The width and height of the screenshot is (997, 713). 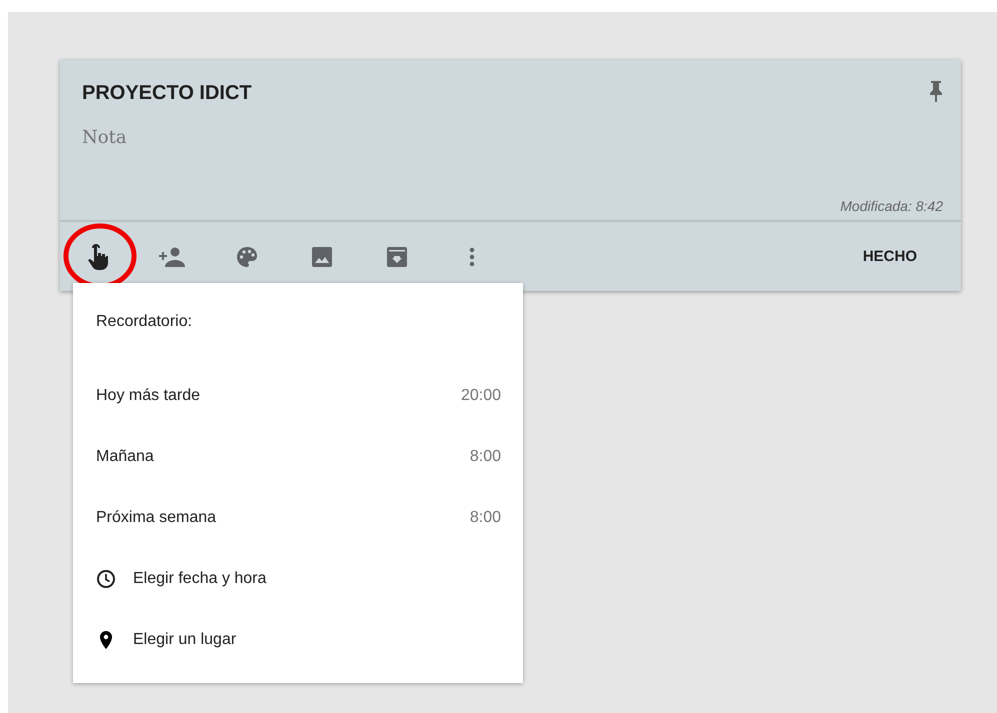 I want to click on menu-item: Elegir fecha y hora, so click(x=298, y=578).